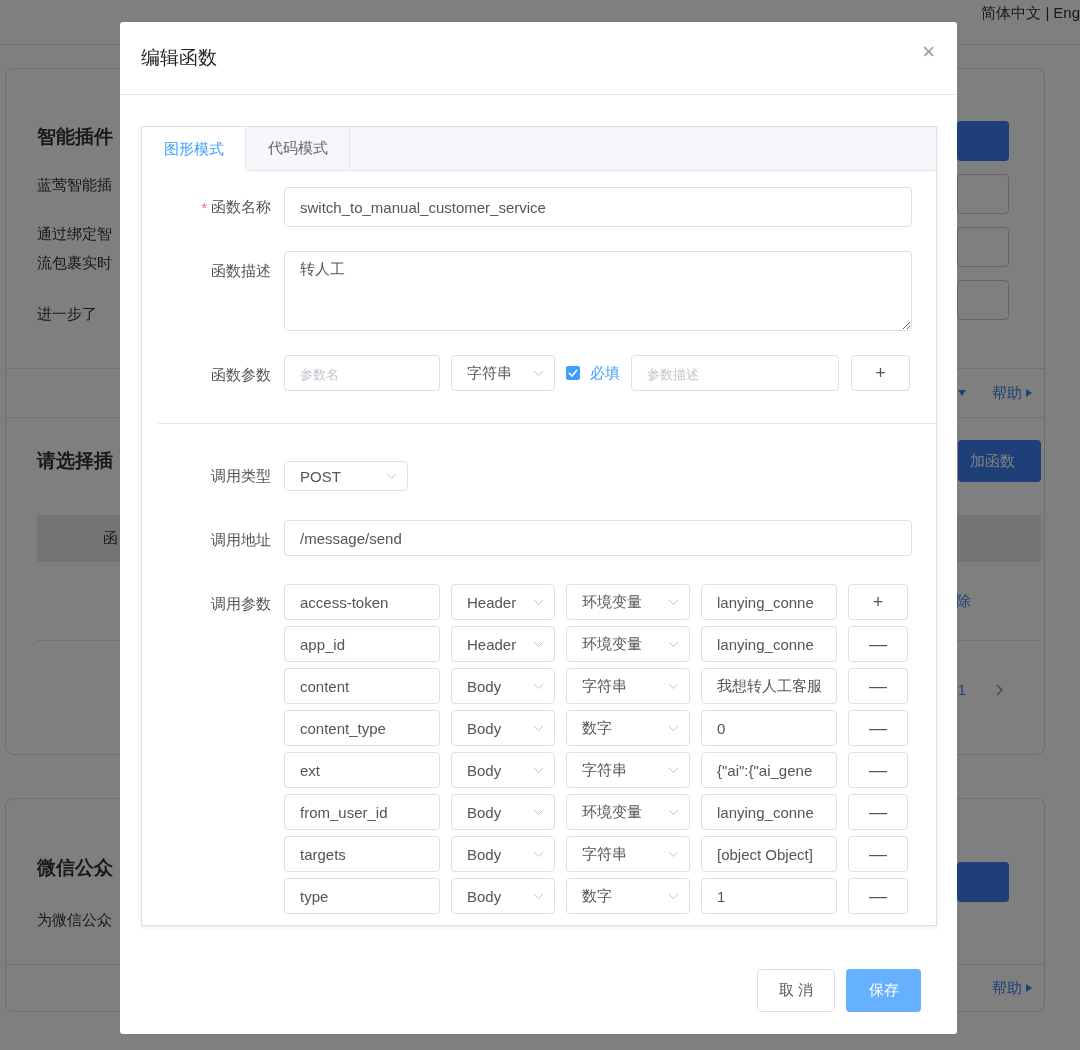  Describe the element at coordinates (75, 920) in the screenshot. I see `card-text: 为微信公众` at that location.